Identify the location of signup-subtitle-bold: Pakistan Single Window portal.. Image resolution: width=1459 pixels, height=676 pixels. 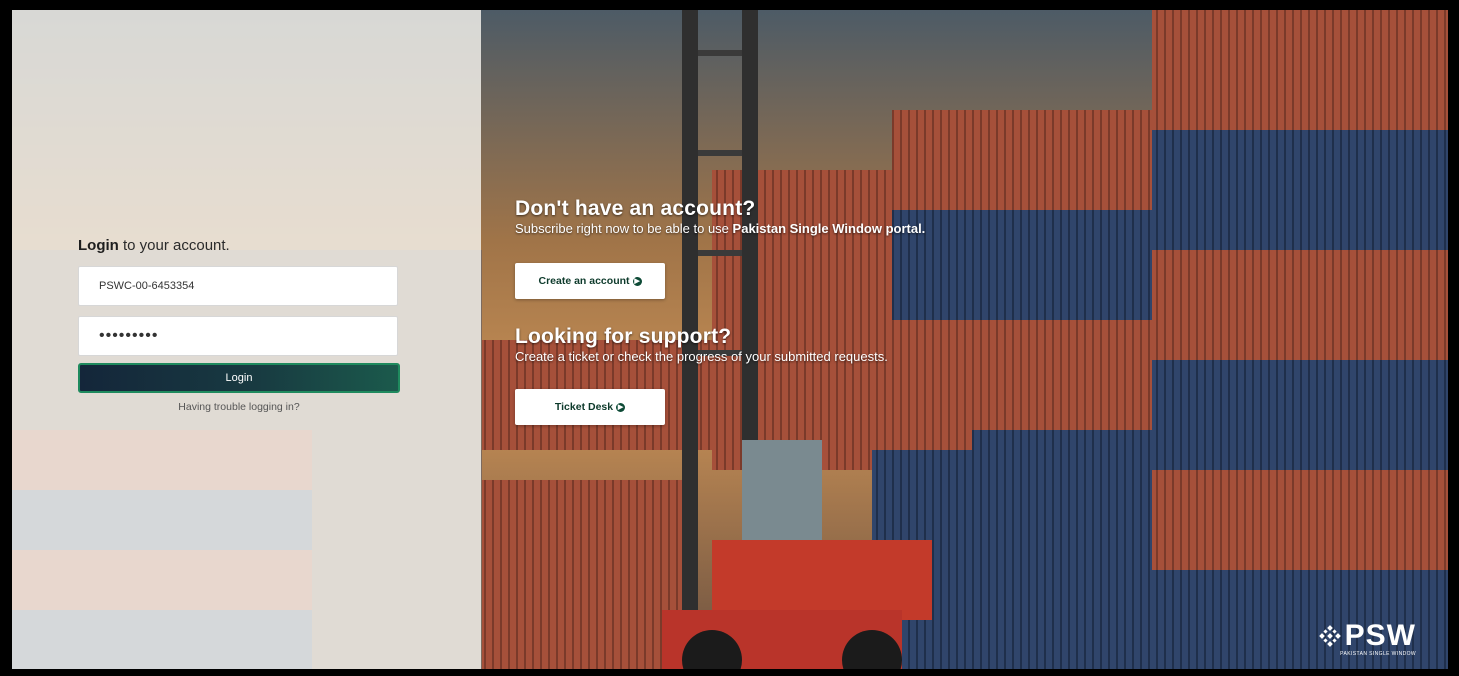
(829, 228).